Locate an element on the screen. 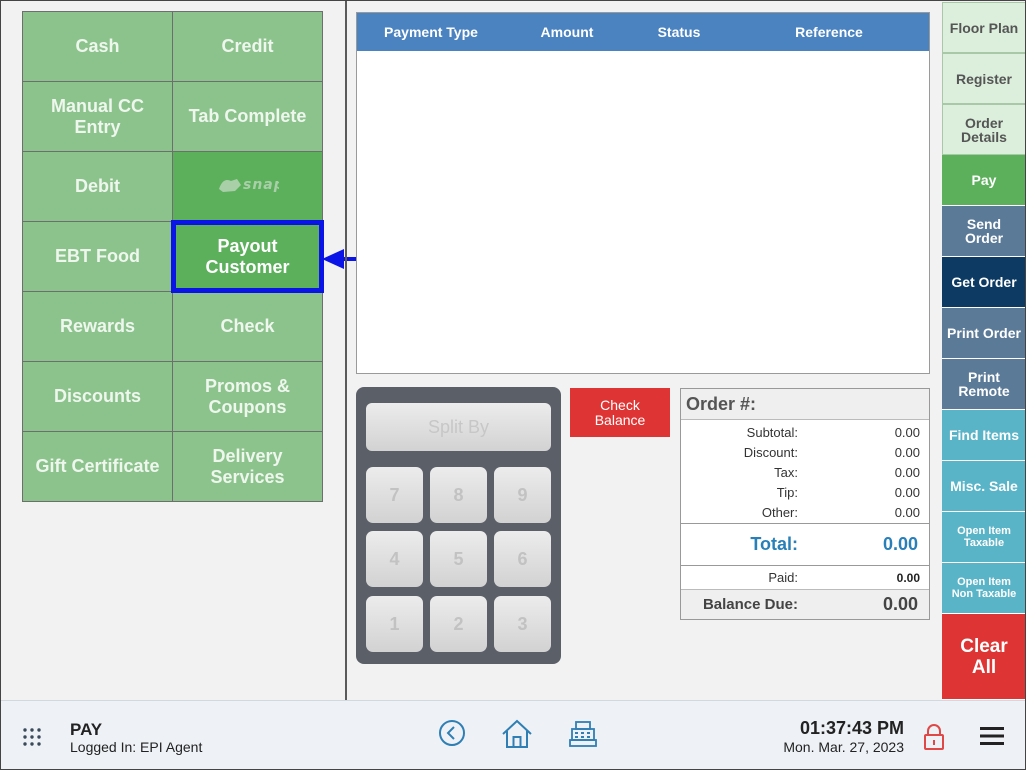 This screenshot has height=770, width=1026. register-button: Register is located at coordinates (984, 78).